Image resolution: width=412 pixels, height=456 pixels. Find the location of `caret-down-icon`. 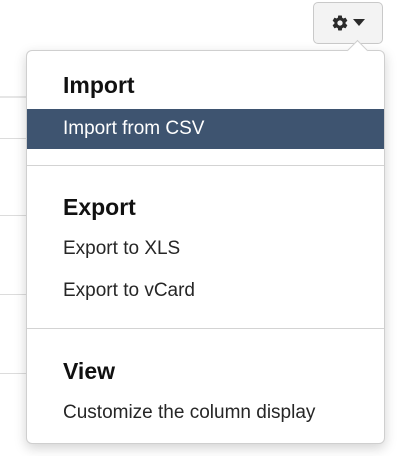

caret-down-icon is located at coordinates (359, 23).